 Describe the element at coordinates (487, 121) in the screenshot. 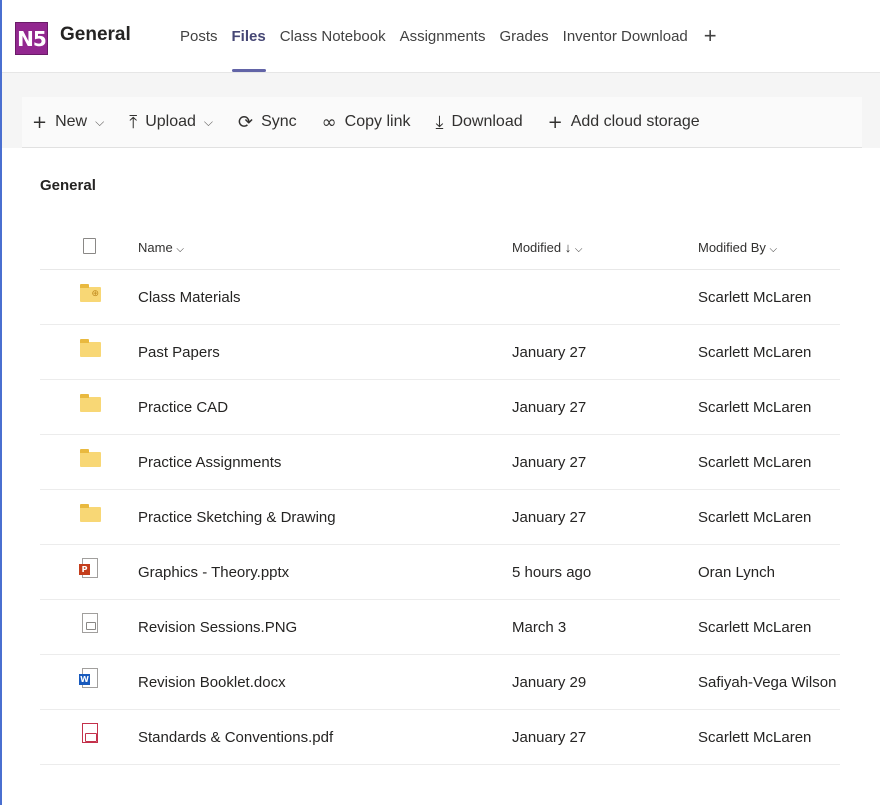

I see `download-label: Download` at that location.